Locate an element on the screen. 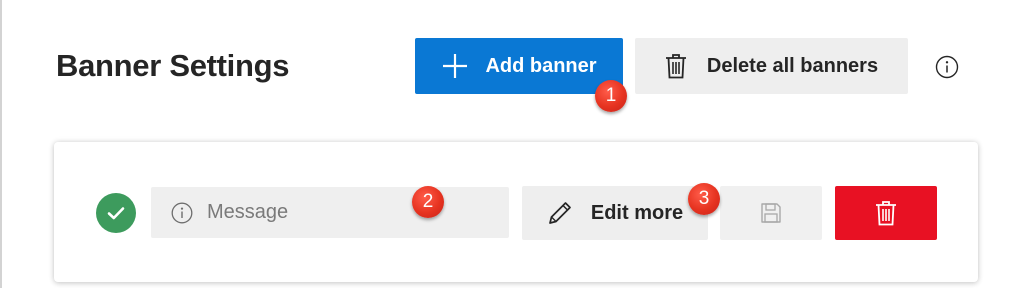 The height and width of the screenshot is (288, 1024). edit-more-label: Edit more is located at coordinates (637, 212).